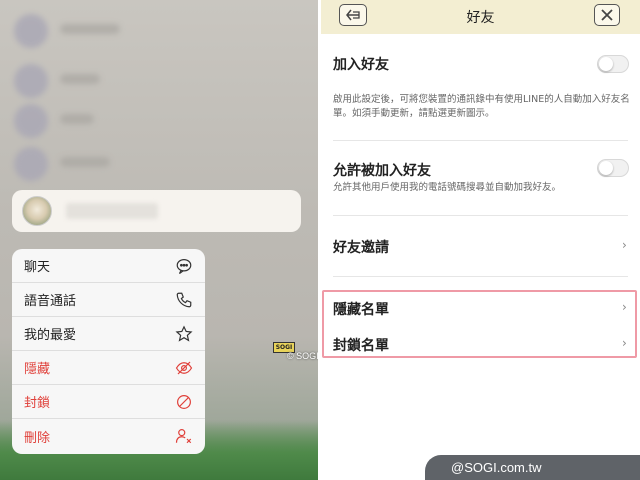 This screenshot has width=640, height=480. I want to click on phone-icon, so click(184, 299).